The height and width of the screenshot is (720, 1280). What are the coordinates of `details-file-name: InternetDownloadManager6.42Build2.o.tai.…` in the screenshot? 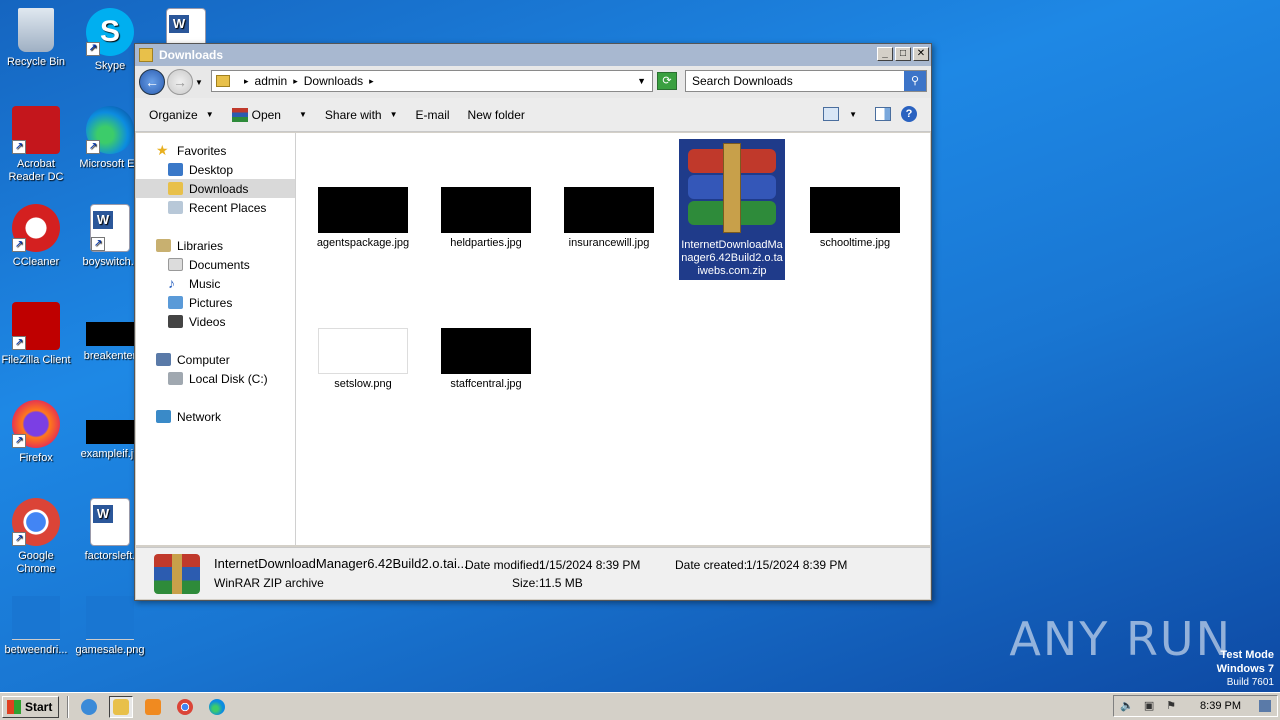 It's located at (341, 563).